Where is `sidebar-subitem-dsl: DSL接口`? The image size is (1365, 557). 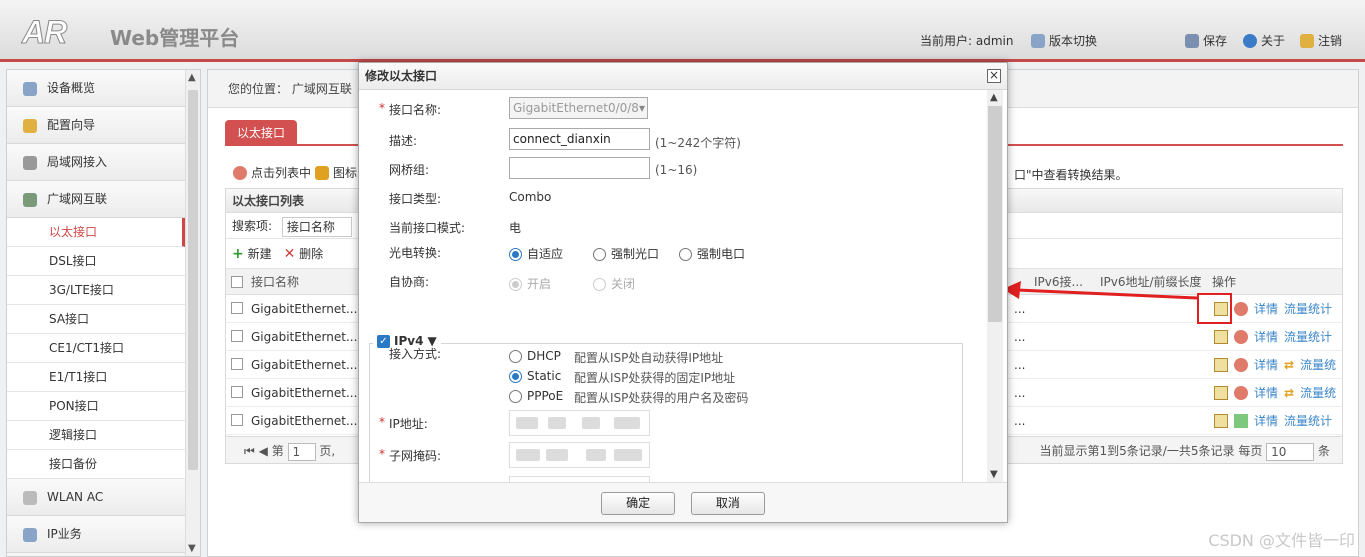 sidebar-subitem-dsl: DSL接口 is located at coordinates (96, 261).